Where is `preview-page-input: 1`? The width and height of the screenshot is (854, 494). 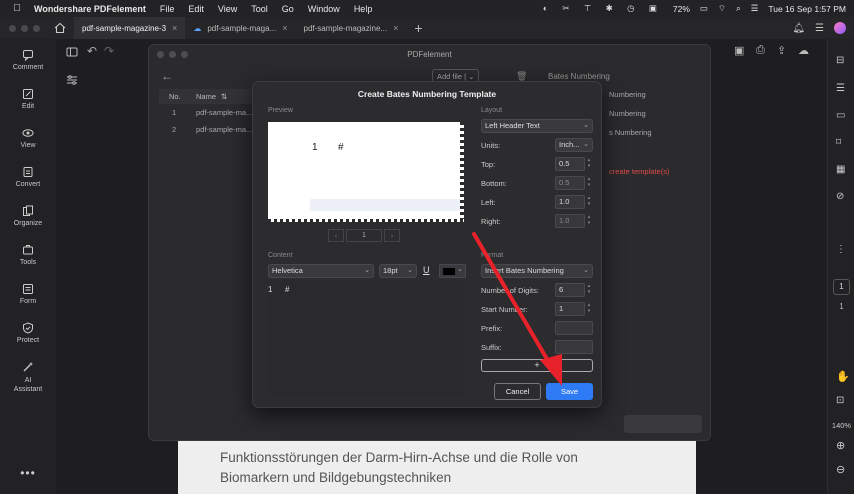
preview-page-input: 1 is located at coordinates (364, 235).